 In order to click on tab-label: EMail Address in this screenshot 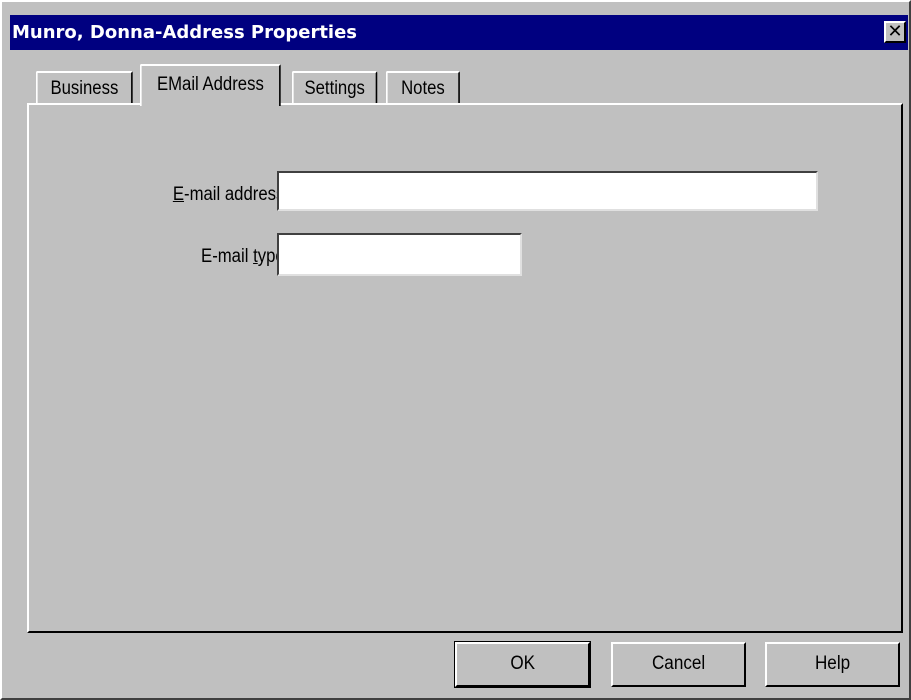, I will do `click(210, 84)`.